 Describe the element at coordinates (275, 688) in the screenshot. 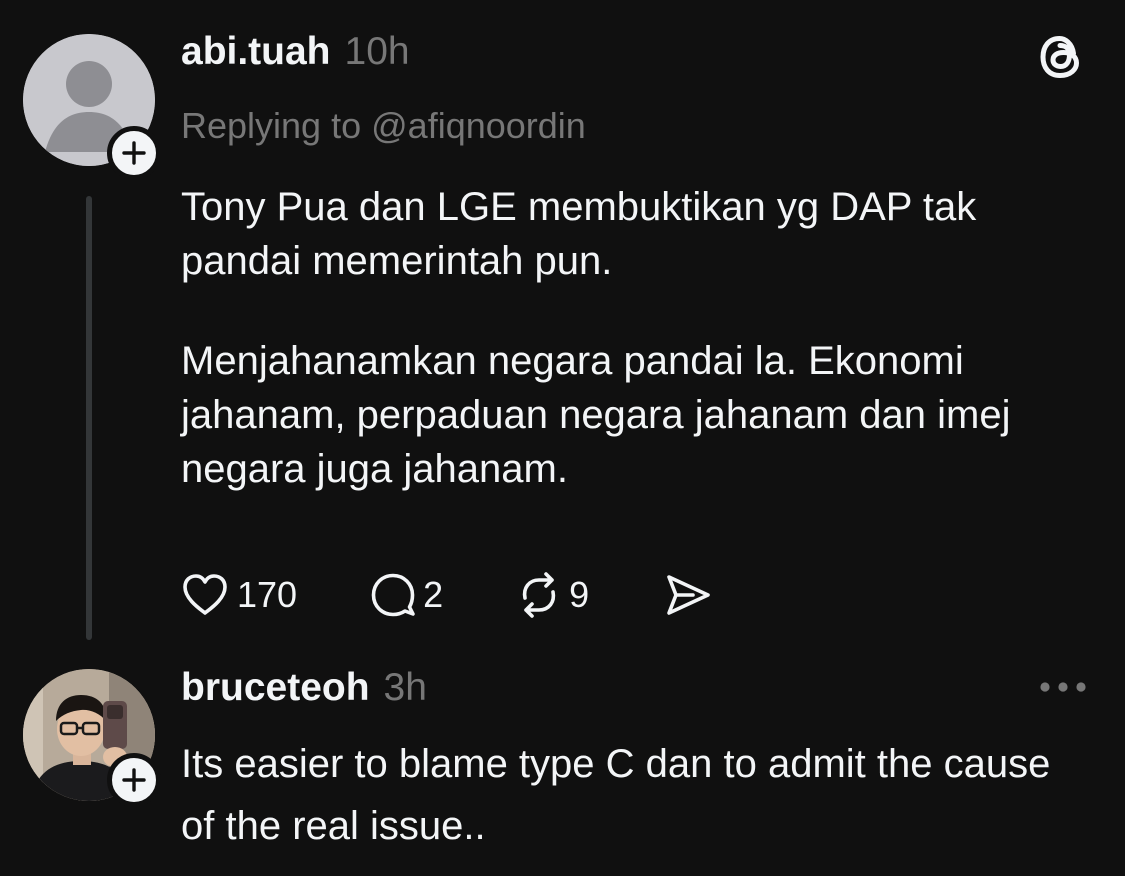

I see `reply-username: bruceteoh` at that location.